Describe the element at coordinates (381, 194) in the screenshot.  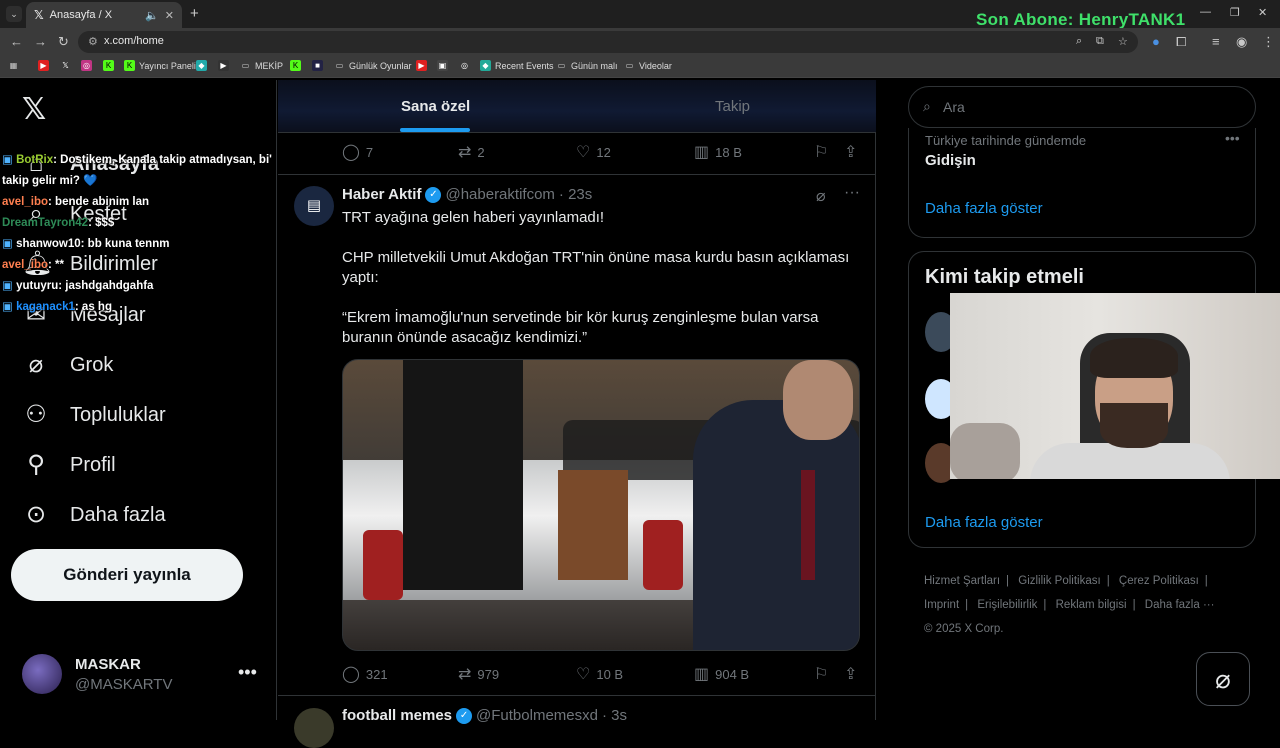
I see `tweet-author-name: Haber Aktif` at that location.